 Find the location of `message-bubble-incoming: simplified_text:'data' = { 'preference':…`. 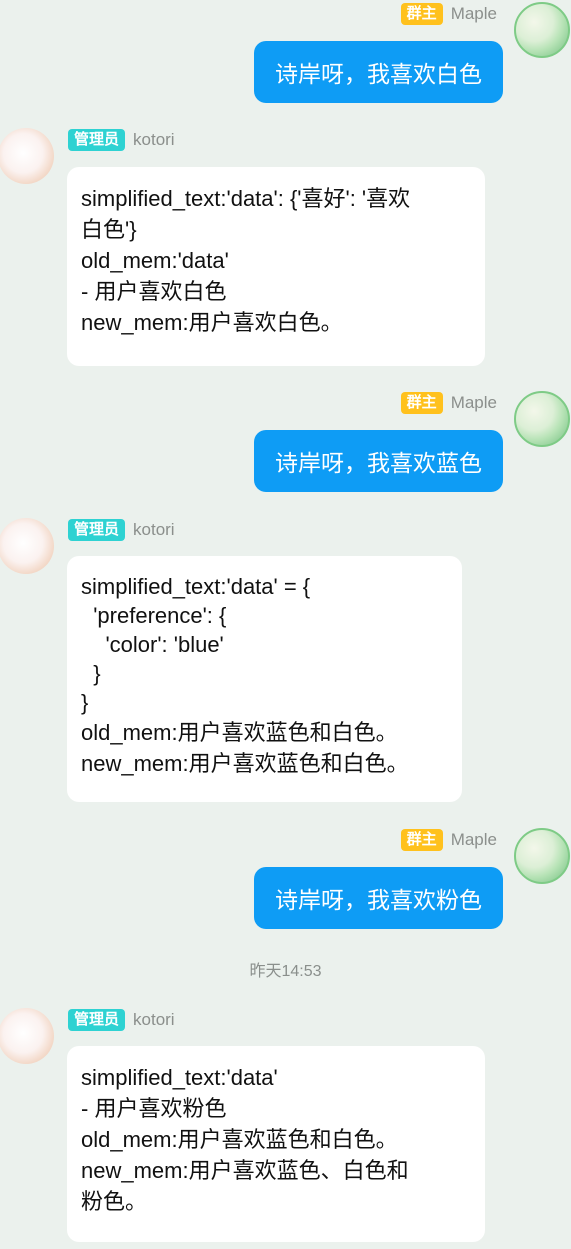

message-bubble-incoming: simplified_text:'data' = { 'preference':… is located at coordinates (264, 679).